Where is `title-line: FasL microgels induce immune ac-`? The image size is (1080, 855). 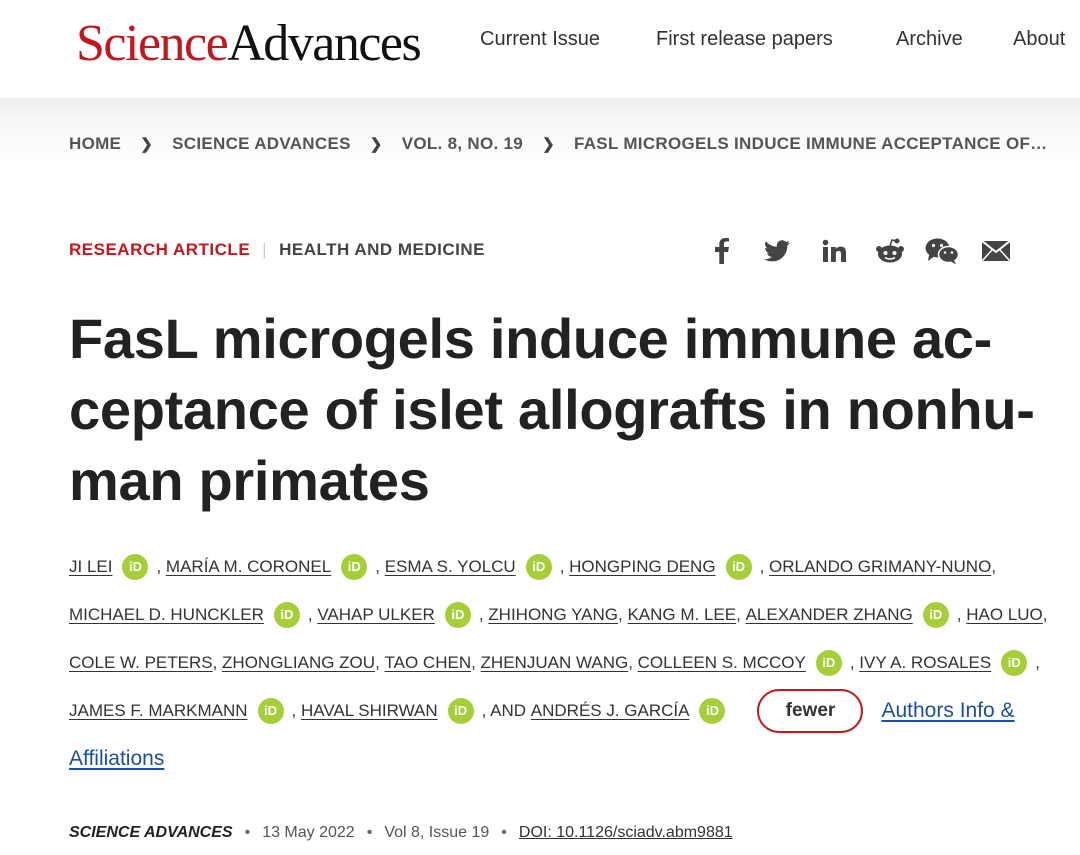
title-line: FasL microgels induce immune ac- is located at coordinates (530, 338).